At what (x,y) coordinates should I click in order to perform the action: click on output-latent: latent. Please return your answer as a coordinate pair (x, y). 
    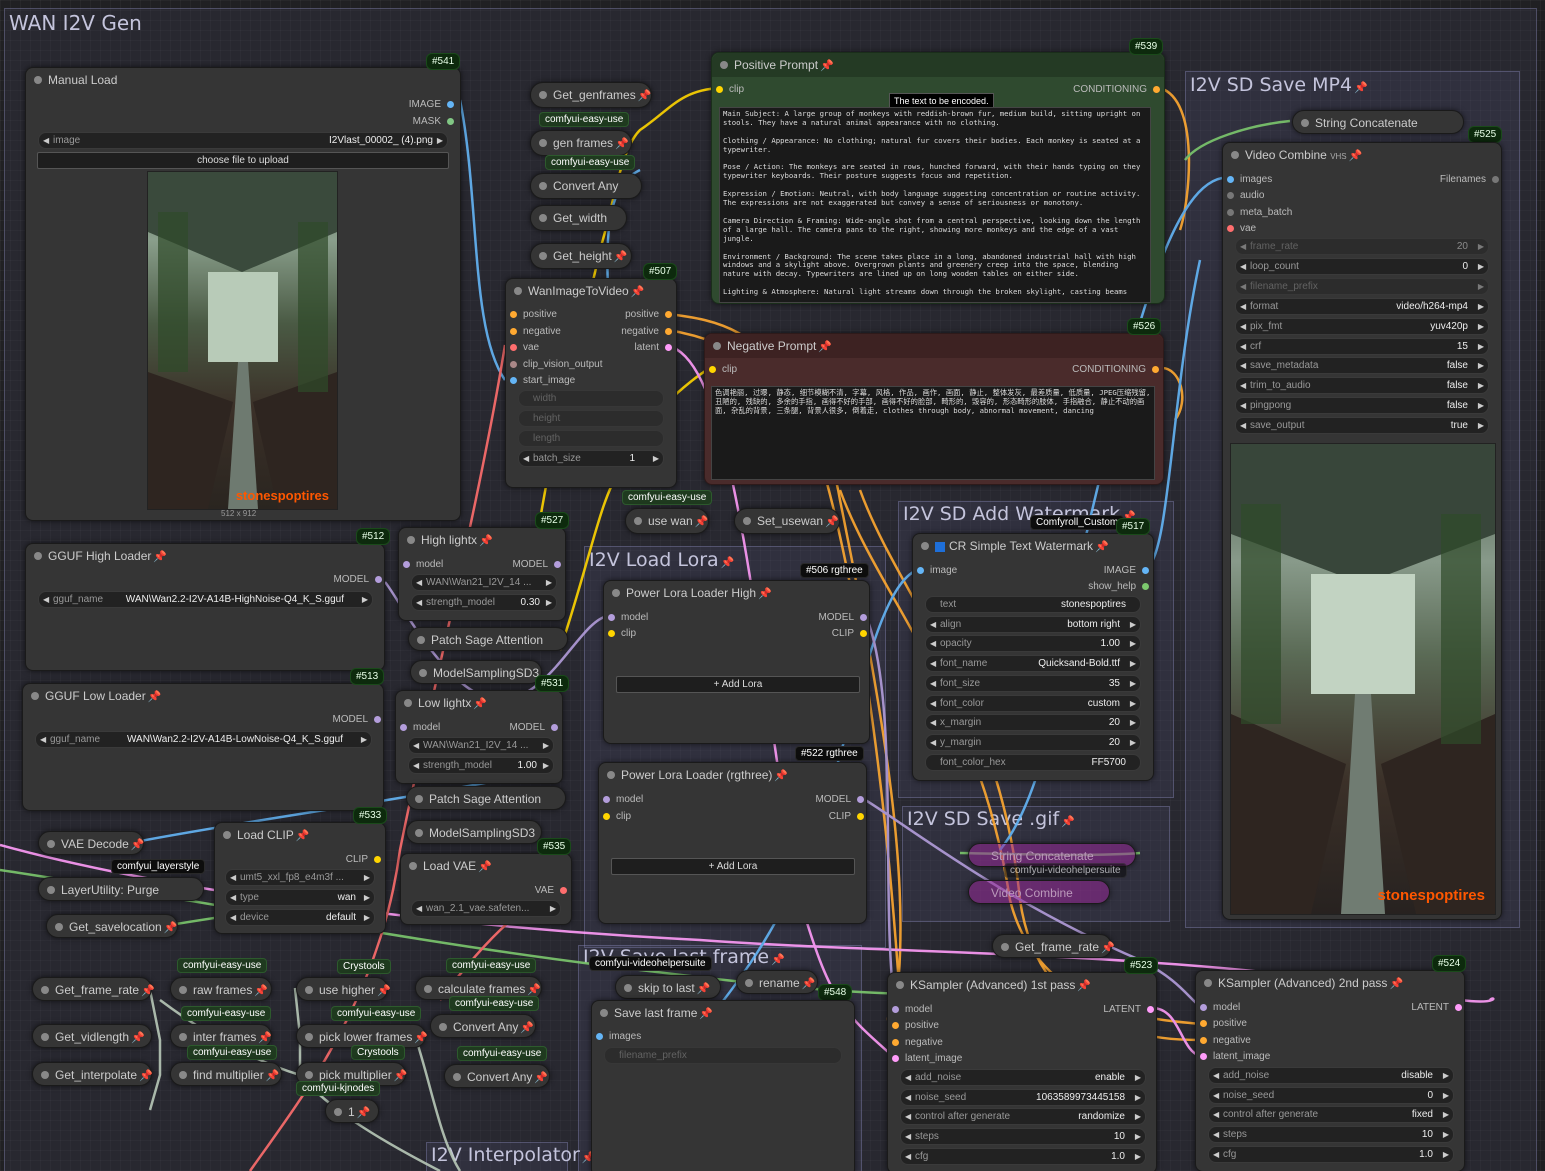
    Looking at the image, I should click on (653, 347).